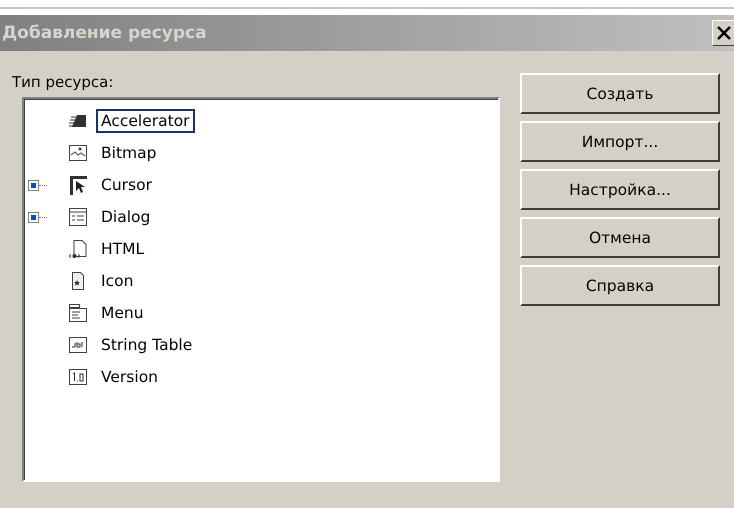  Describe the element at coordinates (123, 249) in the screenshot. I see `tree-item: HTML` at that location.